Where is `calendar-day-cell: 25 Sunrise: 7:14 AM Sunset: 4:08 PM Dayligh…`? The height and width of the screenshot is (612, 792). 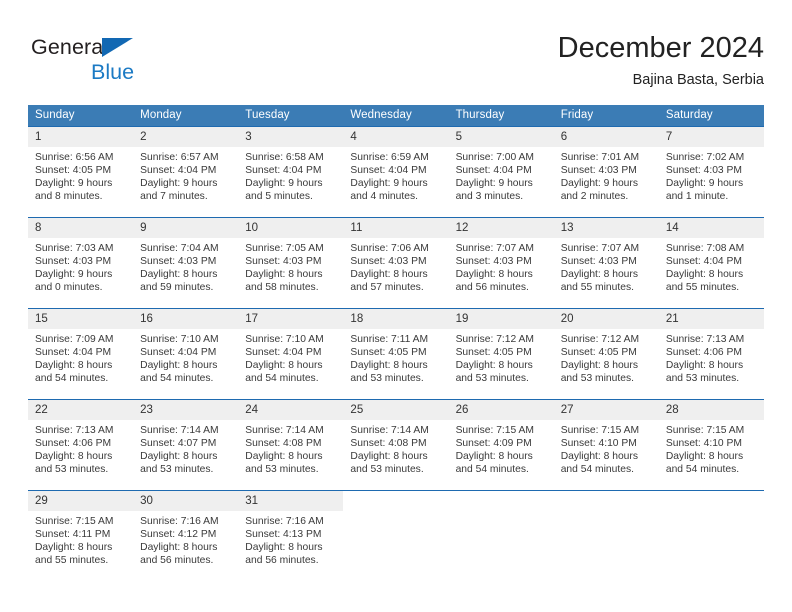 calendar-day-cell: 25 Sunrise: 7:14 AM Sunset: 4:08 PM Dayligh… is located at coordinates (396, 445).